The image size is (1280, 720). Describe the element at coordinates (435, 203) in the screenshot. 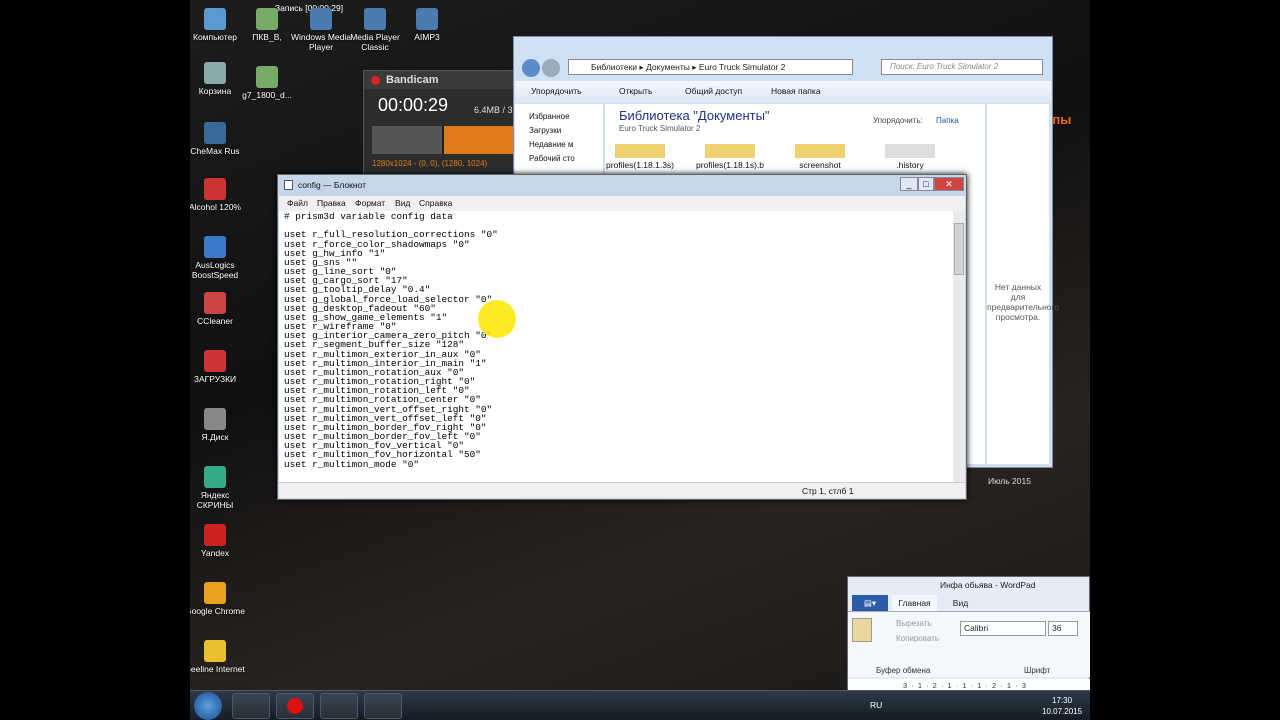

I see `menu-help: Справка` at that location.